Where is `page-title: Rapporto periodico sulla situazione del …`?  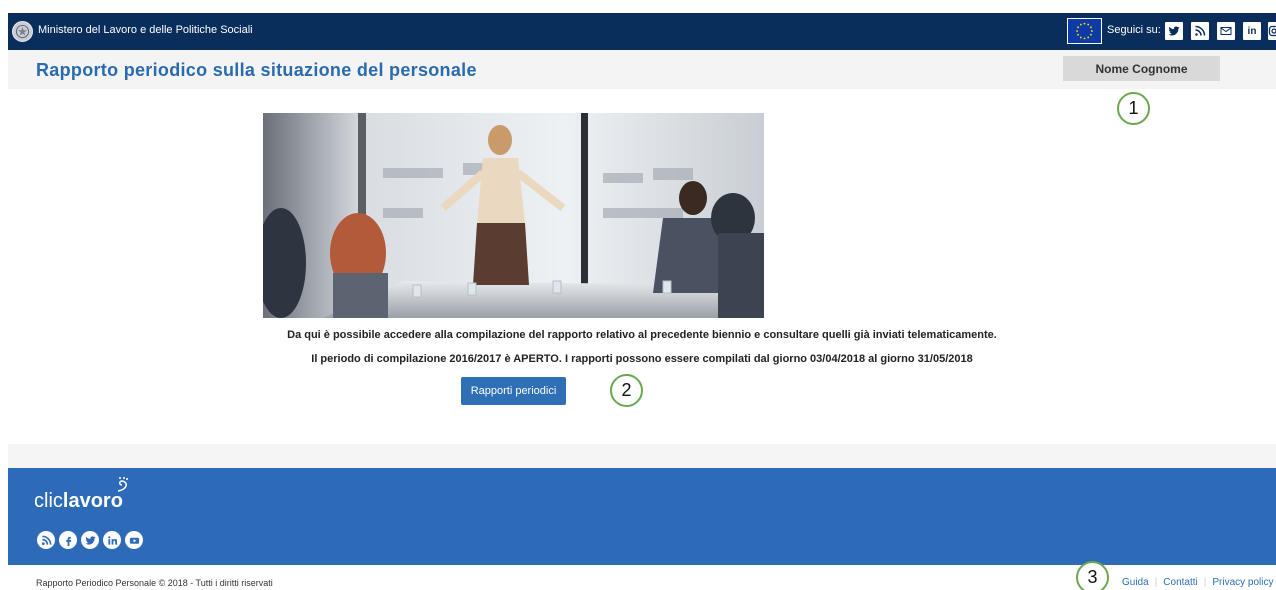
page-title: Rapporto periodico sulla situazione del … is located at coordinates (256, 70).